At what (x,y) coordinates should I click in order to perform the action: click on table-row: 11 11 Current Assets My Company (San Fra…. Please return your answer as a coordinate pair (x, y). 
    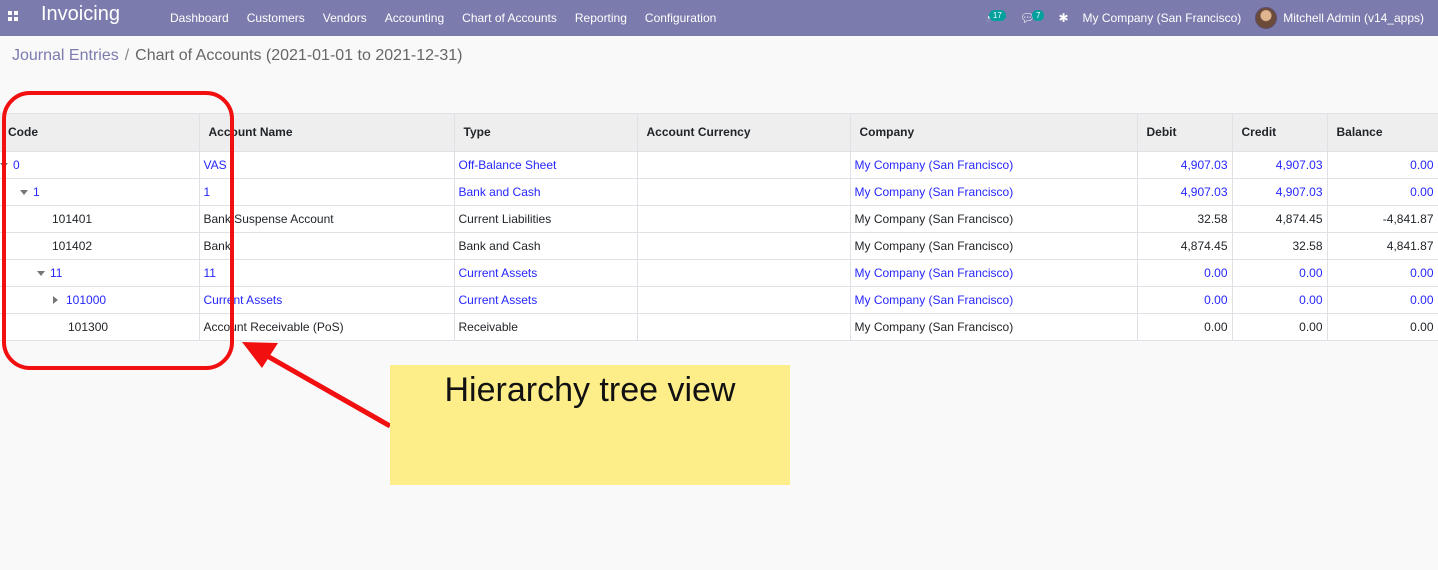
    Looking at the image, I should click on (719, 273).